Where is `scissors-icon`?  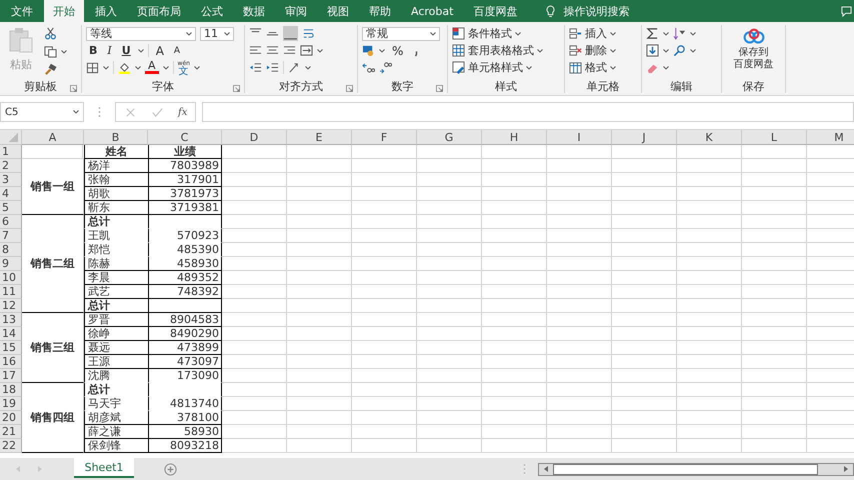
scissors-icon is located at coordinates (50, 33).